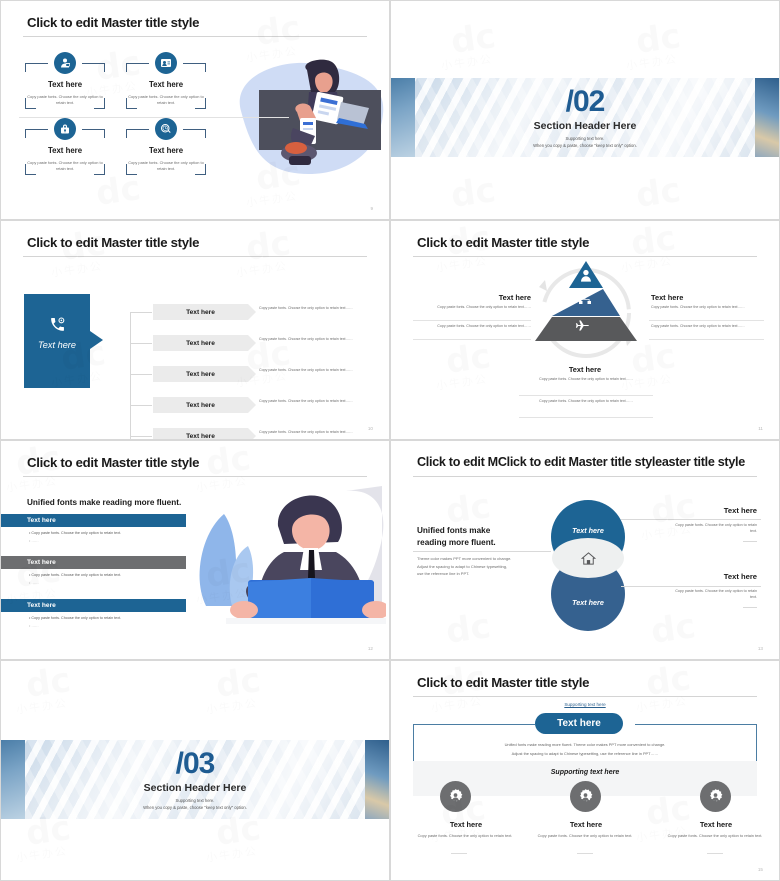  What do you see at coordinates (466, 824) in the screenshot?
I see `gear-column-heading-1: Text here` at bounding box center [466, 824].